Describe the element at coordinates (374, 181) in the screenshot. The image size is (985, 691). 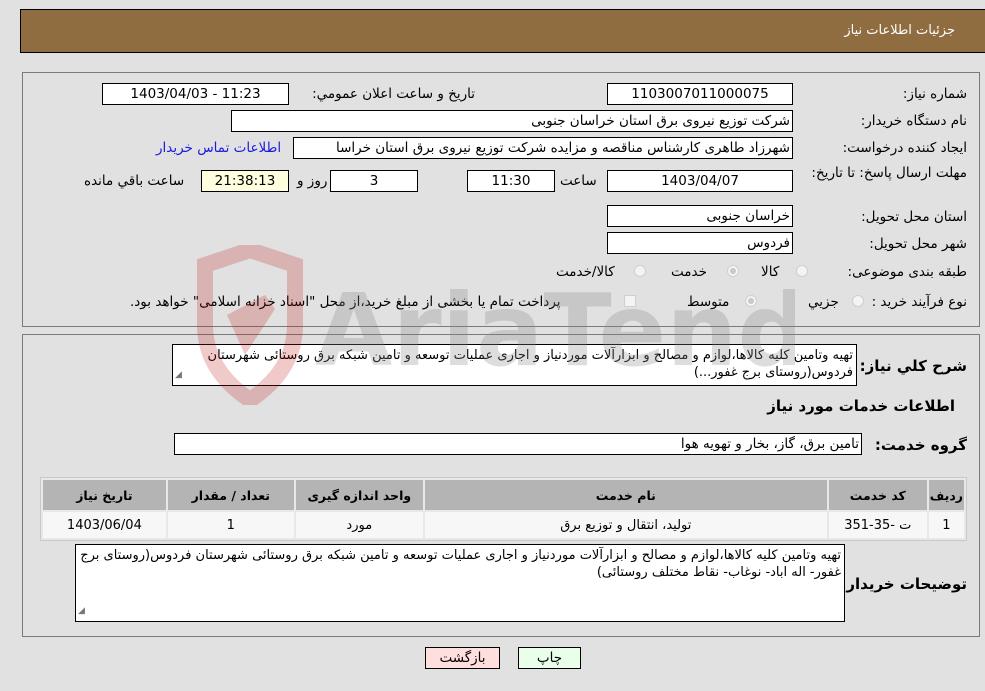
I see `days-remaining-field: 3` at that location.